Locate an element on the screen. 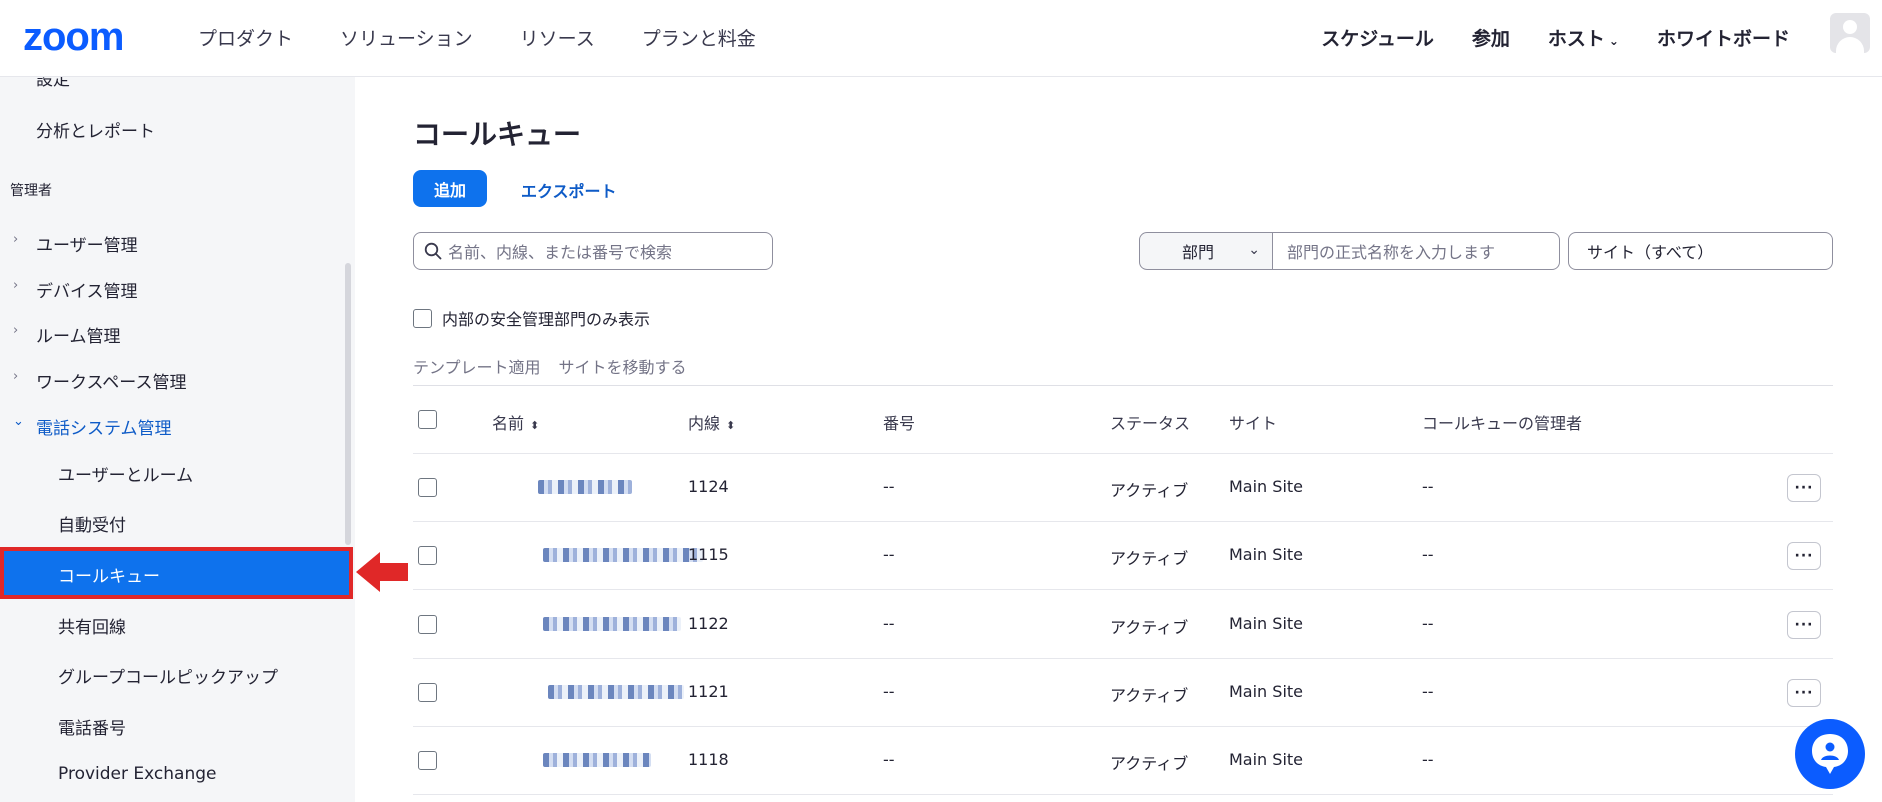  search-icon is located at coordinates (433, 251).